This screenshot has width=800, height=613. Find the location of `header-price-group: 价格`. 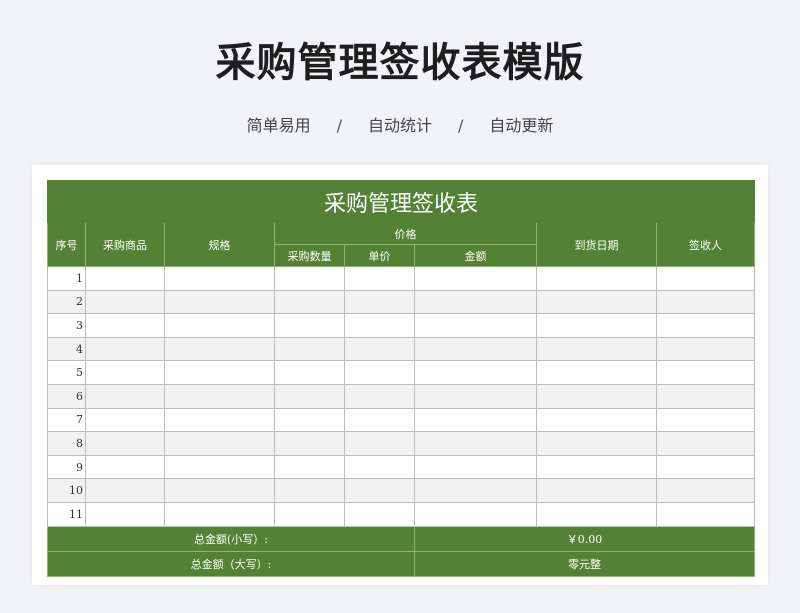

header-price-group: 价格 is located at coordinates (405, 233).